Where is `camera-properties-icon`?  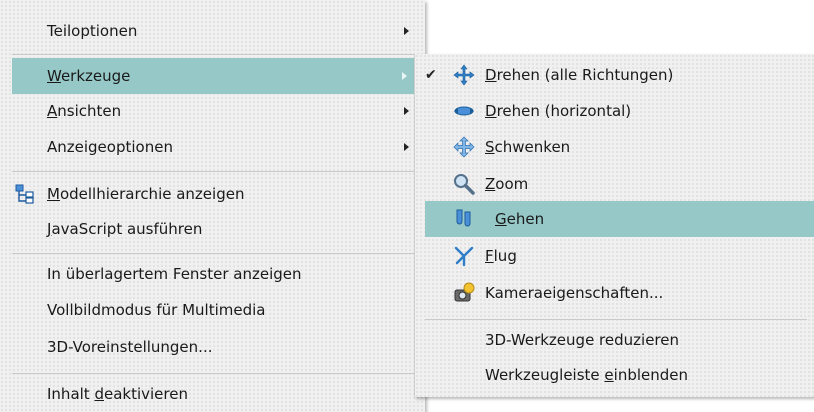
camera-properties-icon is located at coordinates (464, 293).